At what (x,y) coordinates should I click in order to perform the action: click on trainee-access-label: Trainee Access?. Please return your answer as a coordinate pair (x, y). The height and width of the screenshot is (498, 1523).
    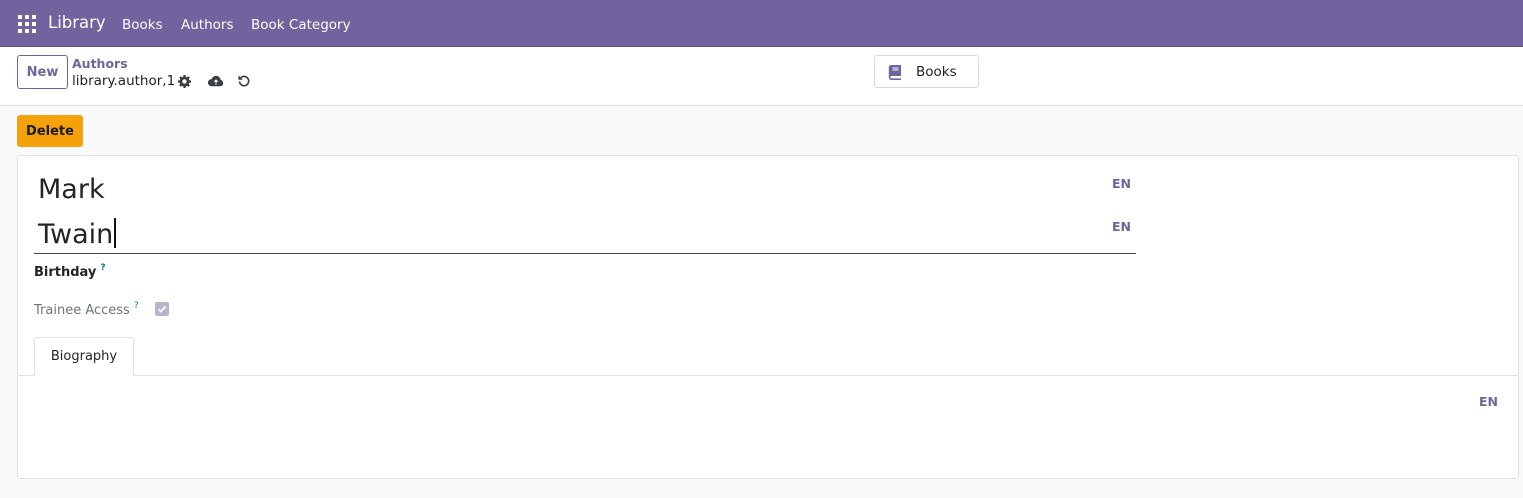
    Looking at the image, I should click on (86, 309).